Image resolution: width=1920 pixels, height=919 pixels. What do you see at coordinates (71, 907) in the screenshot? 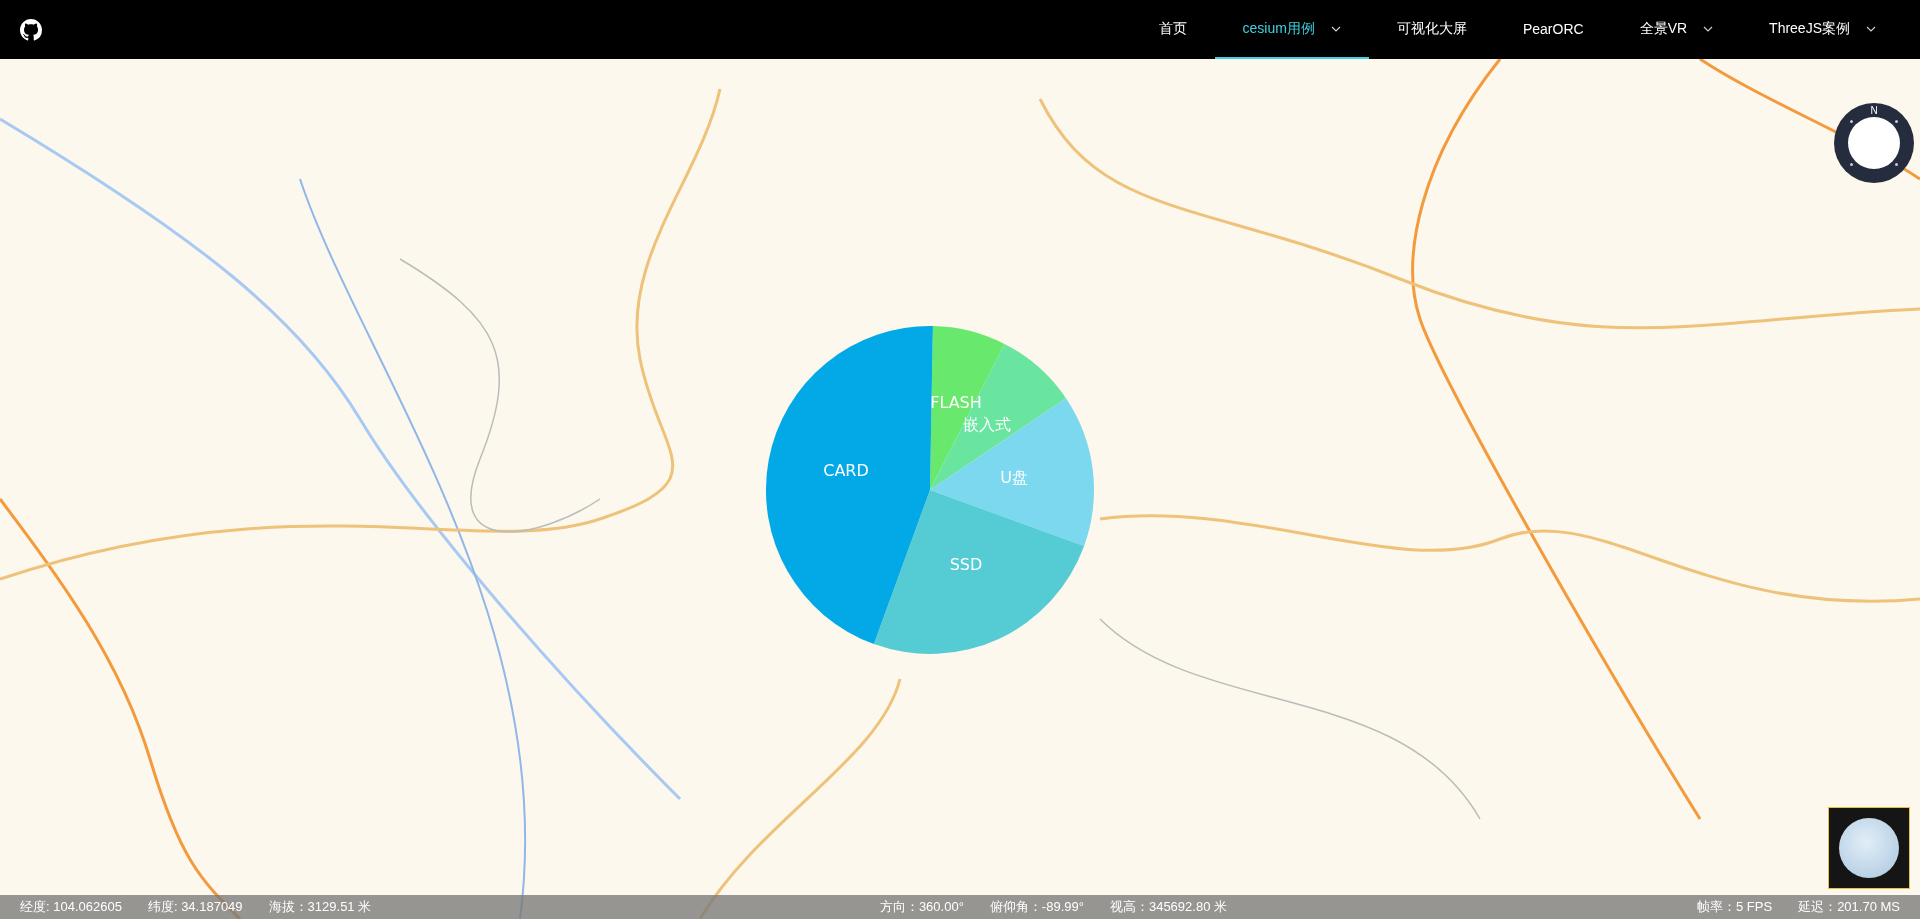
I see `status-reading: 经度: 104.062605` at bounding box center [71, 907].